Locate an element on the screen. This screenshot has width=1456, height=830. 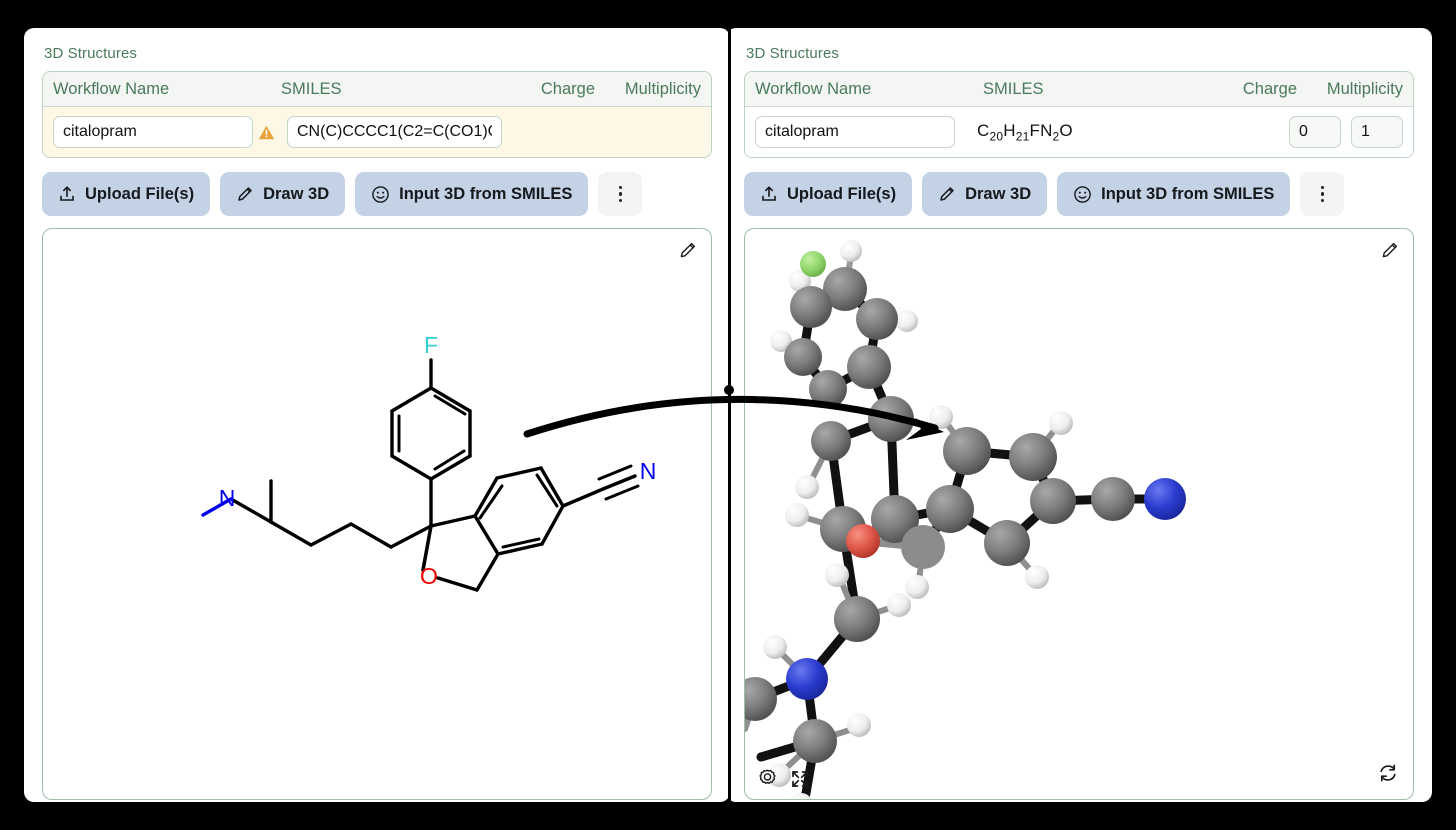
multiplicity-input: 1 is located at coordinates (1377, 132).